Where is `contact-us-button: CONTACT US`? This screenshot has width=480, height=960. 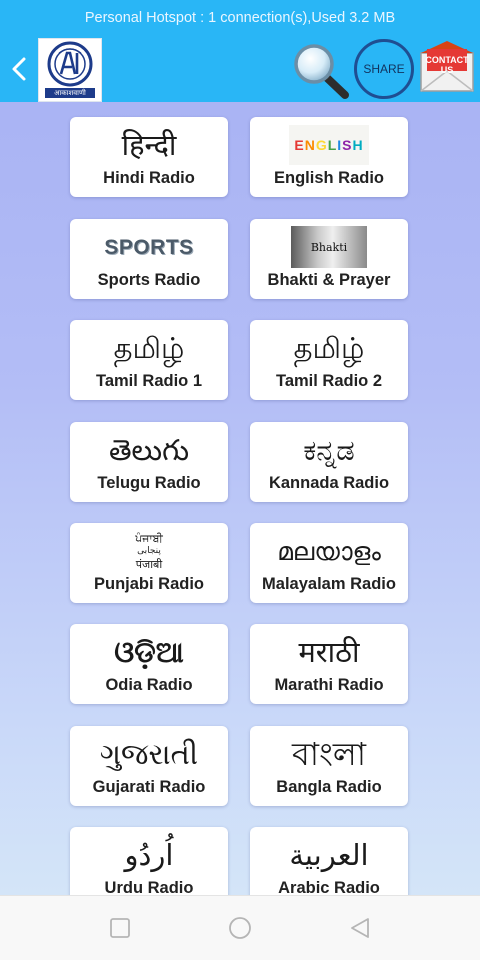 contact-us-button: CONTACT US is located at coordinates (447, 68).